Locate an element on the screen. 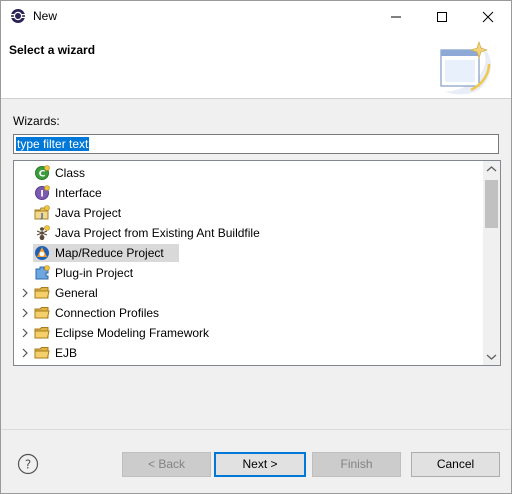 The image size is (512, 494). maximize-button is located at coordinates (442, 16).